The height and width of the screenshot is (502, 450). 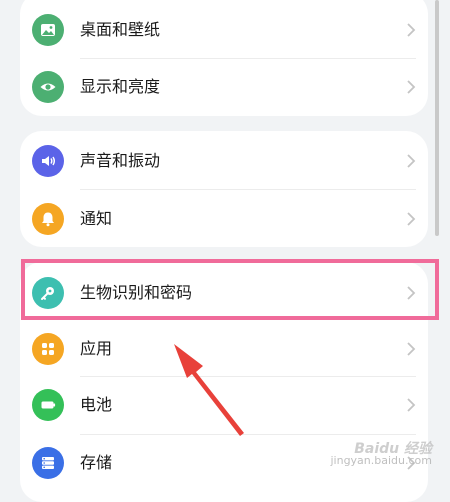 I want to click on apps-grid-icon, so click(x=48, y=349).